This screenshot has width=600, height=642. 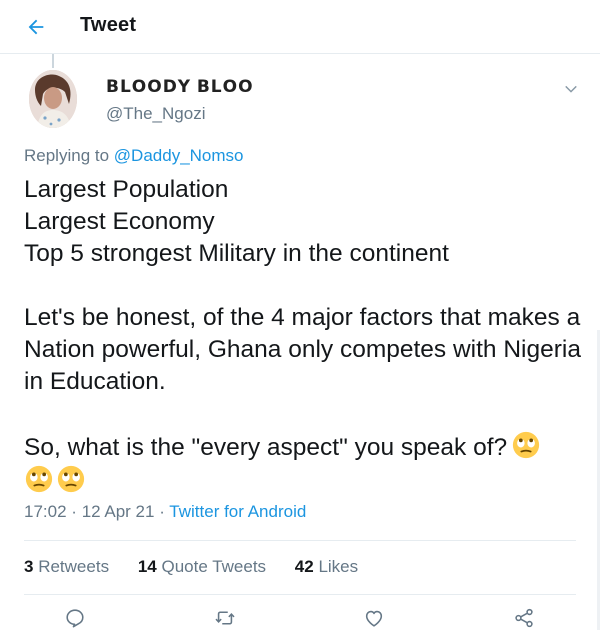 What do you see at coordinates (214, 566) in the screenshot?
I see `quote-tweets-label: Quote Tweets` at bounding box center [214, 566].